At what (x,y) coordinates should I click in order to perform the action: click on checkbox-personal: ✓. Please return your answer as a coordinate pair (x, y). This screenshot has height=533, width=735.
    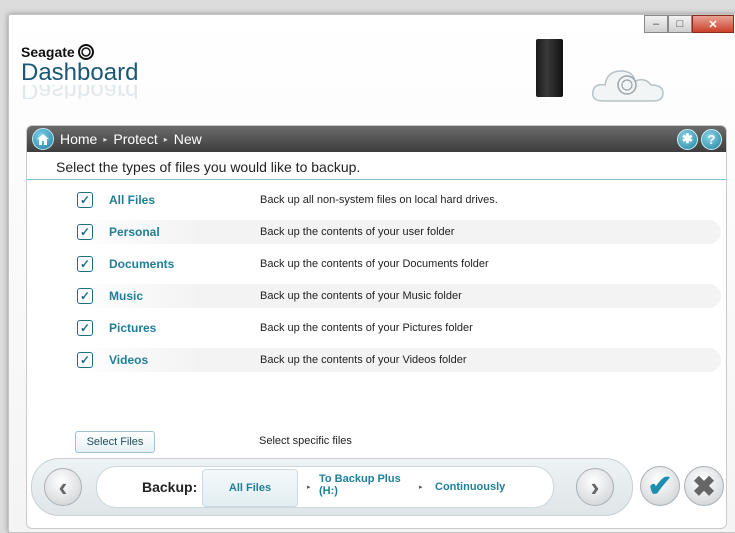
    Looking at the image, I should click on (85, 232).